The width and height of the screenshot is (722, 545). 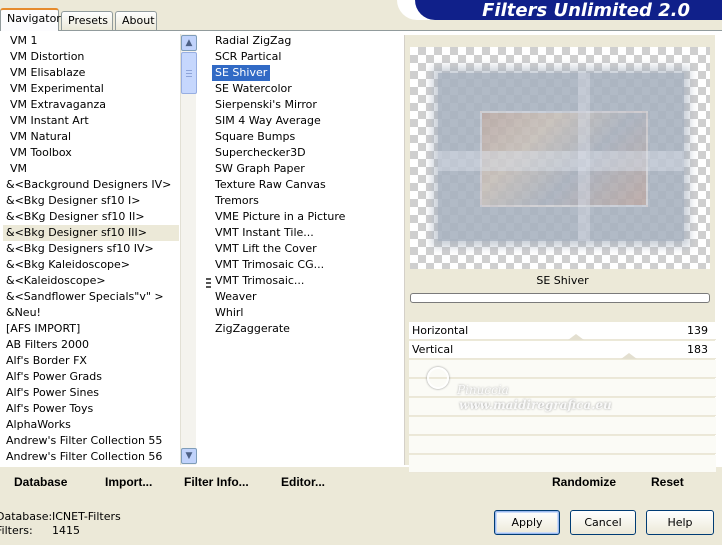 I want to click on app-banner: Filters Unlimited 2.0, so click(x=559, y=10).